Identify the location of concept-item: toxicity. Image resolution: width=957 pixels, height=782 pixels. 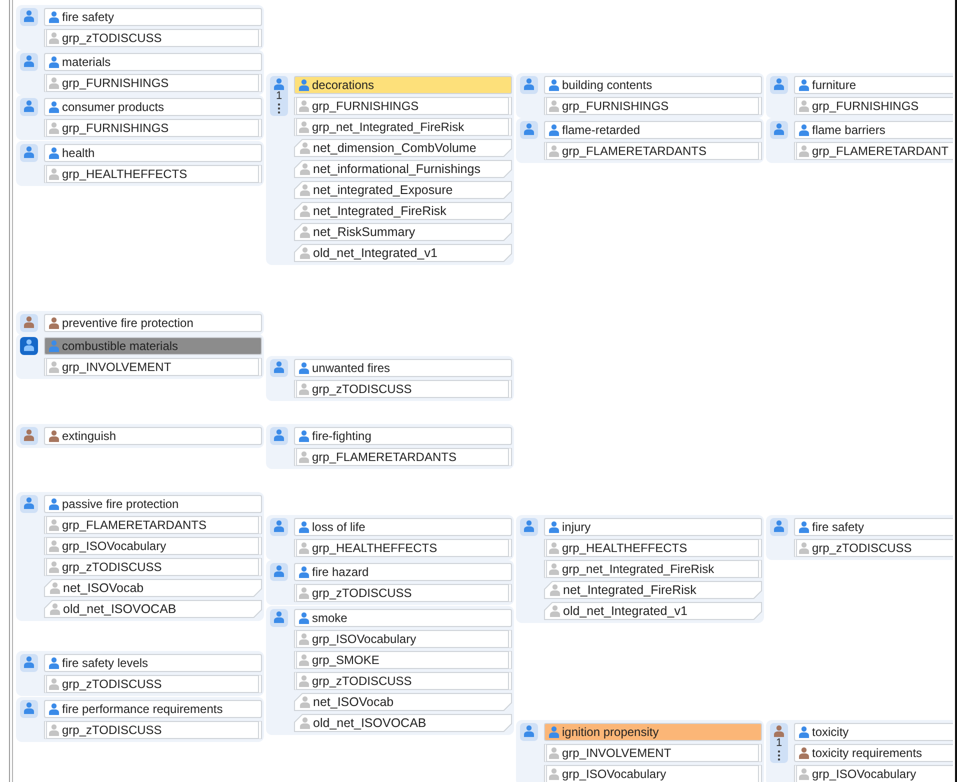
(873, 732).